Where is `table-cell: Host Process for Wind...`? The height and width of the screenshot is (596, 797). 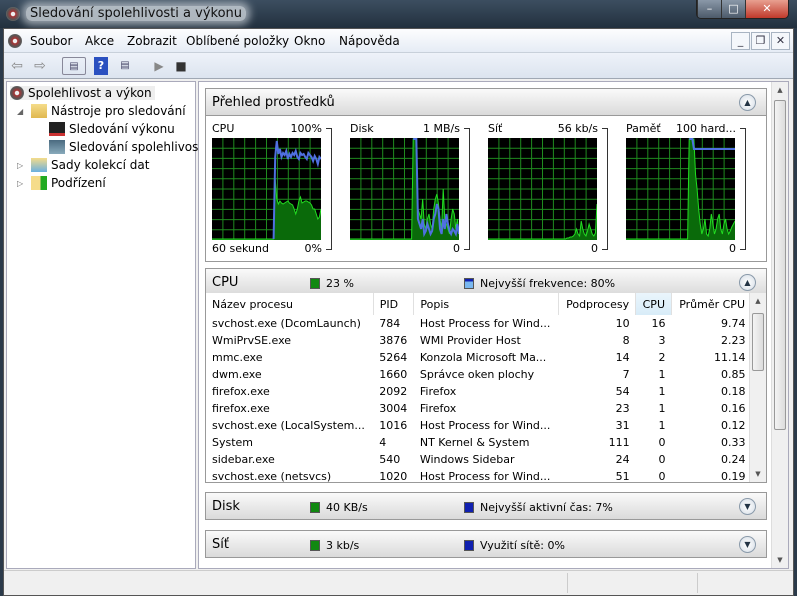
table-cell: Host Process for Wind... is located at coordinates (485, 476).